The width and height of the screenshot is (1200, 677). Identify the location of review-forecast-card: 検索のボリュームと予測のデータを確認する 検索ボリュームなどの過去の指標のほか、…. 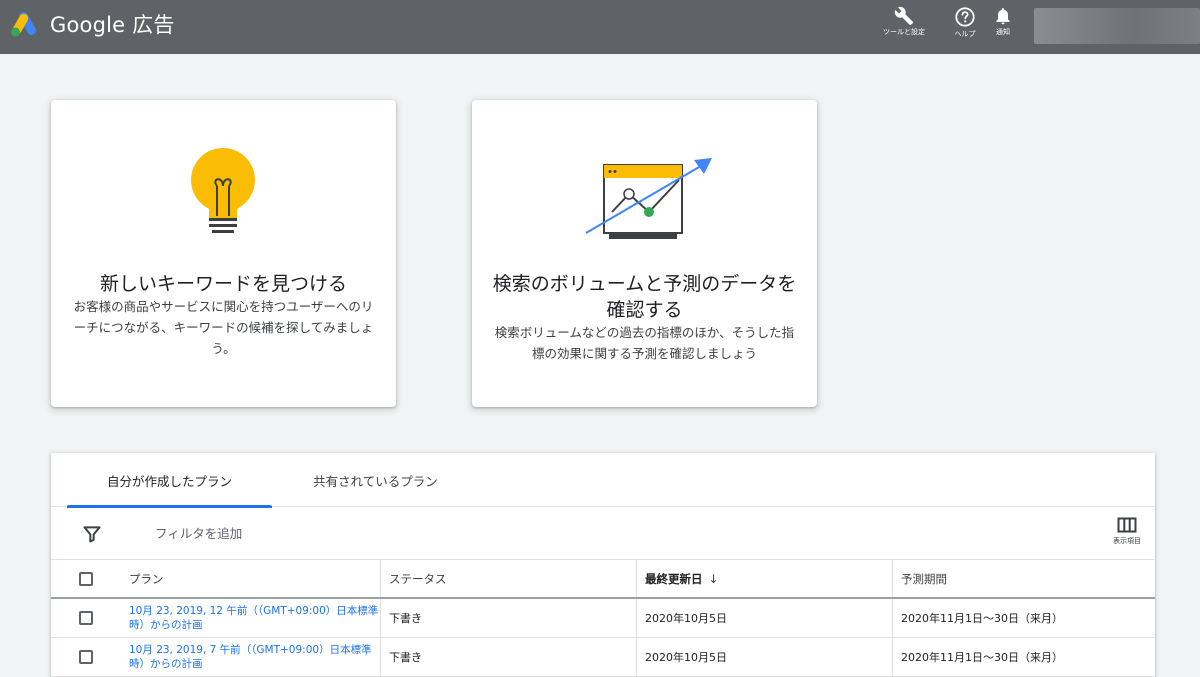
(644, 253).